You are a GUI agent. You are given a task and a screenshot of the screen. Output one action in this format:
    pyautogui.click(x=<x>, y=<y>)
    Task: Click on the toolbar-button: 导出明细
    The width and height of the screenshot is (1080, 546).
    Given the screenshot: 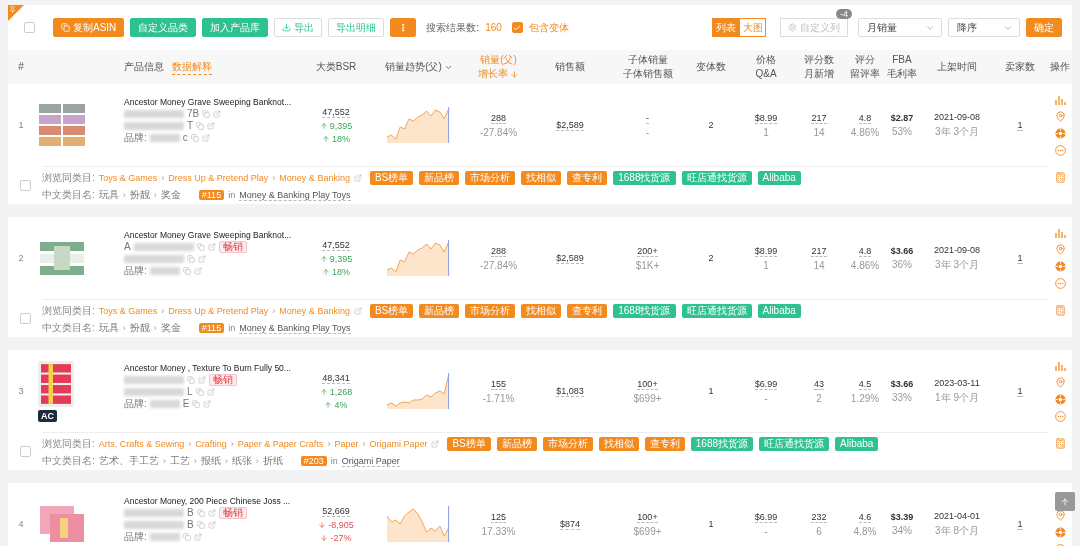 What is the action you would take?
    pyautogui.click(x=356, y=27)
    